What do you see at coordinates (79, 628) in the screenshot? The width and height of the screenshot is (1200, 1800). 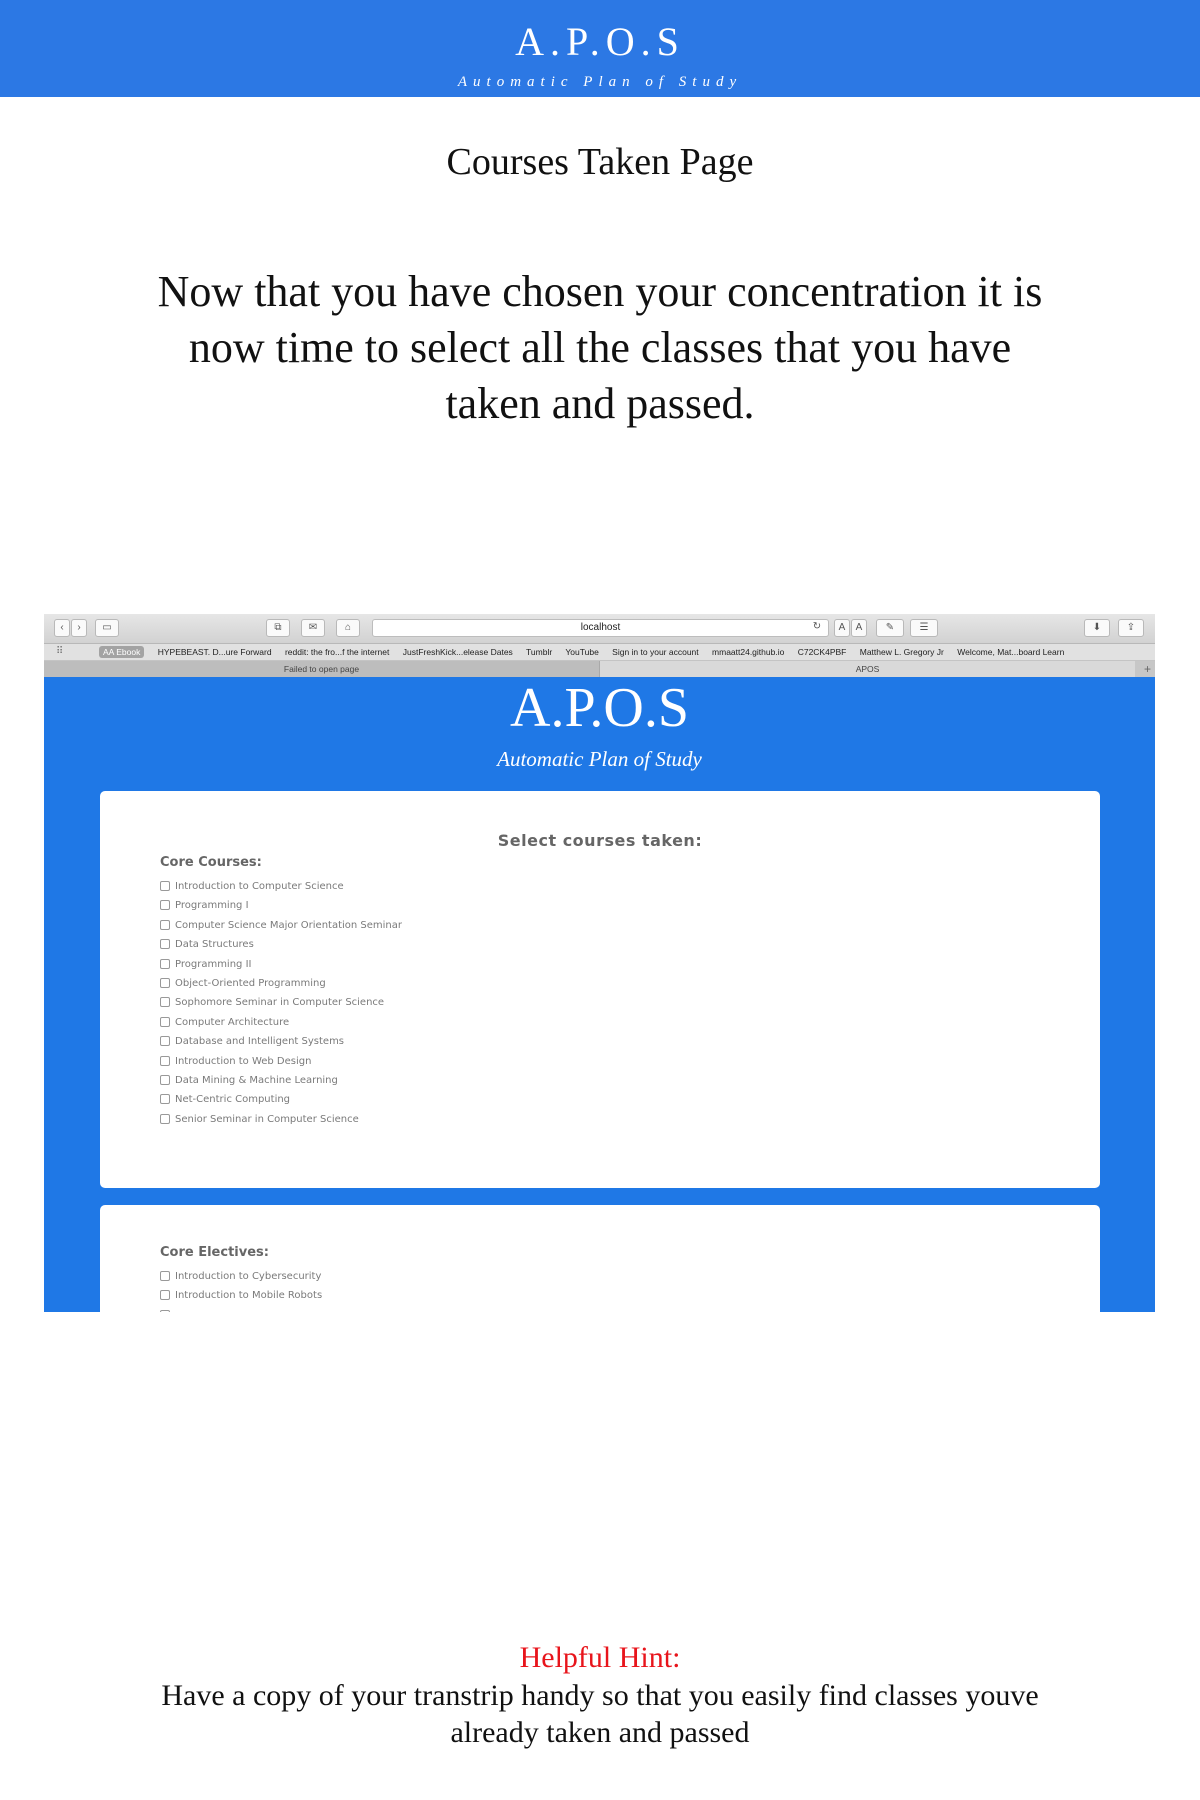 I see `forward-icon: ›` at bounding box center [79, 628].